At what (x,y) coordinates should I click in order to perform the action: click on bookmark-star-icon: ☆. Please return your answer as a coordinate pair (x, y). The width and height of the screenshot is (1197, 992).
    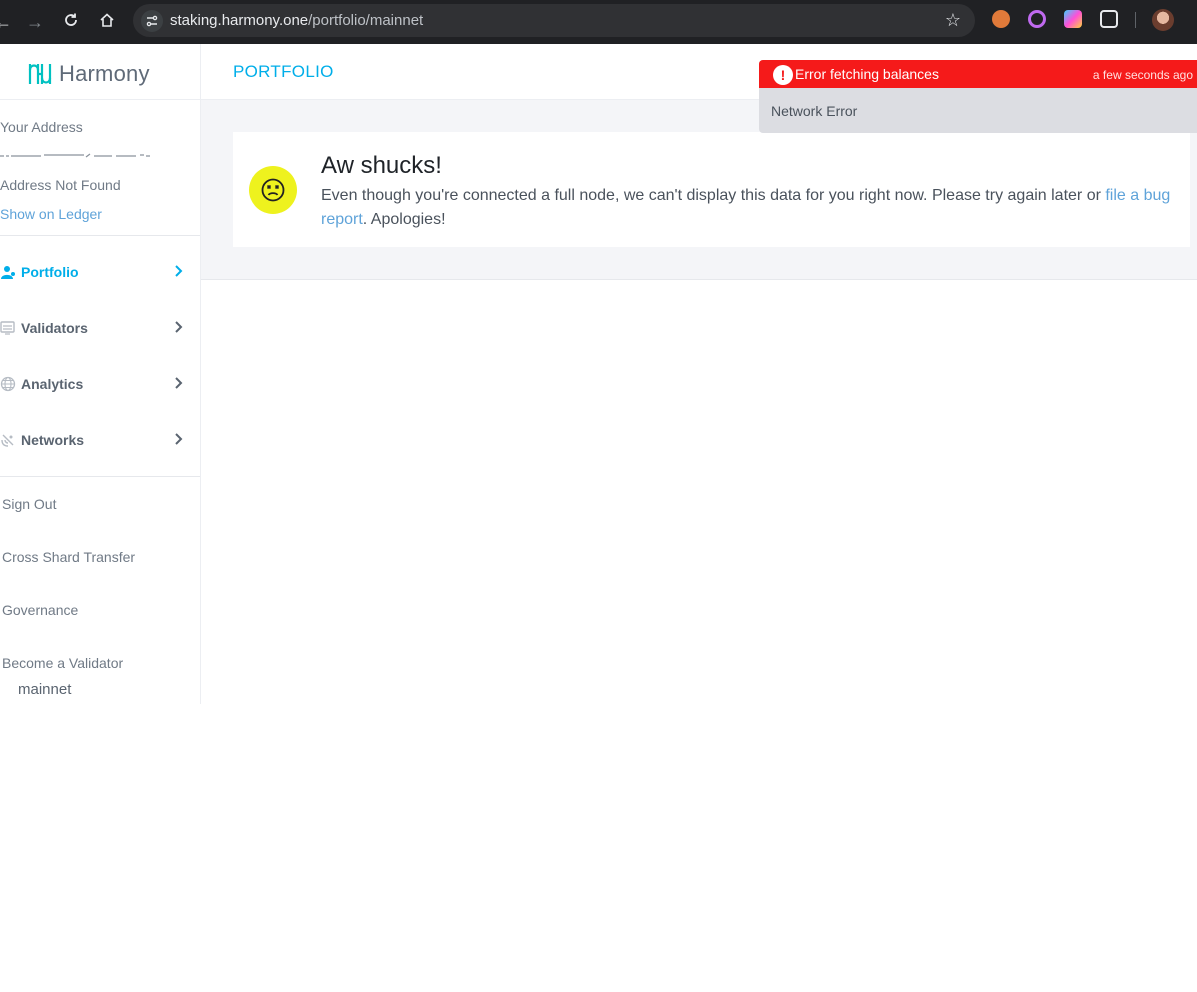
    Looking at the image, I should click on (953, 20).